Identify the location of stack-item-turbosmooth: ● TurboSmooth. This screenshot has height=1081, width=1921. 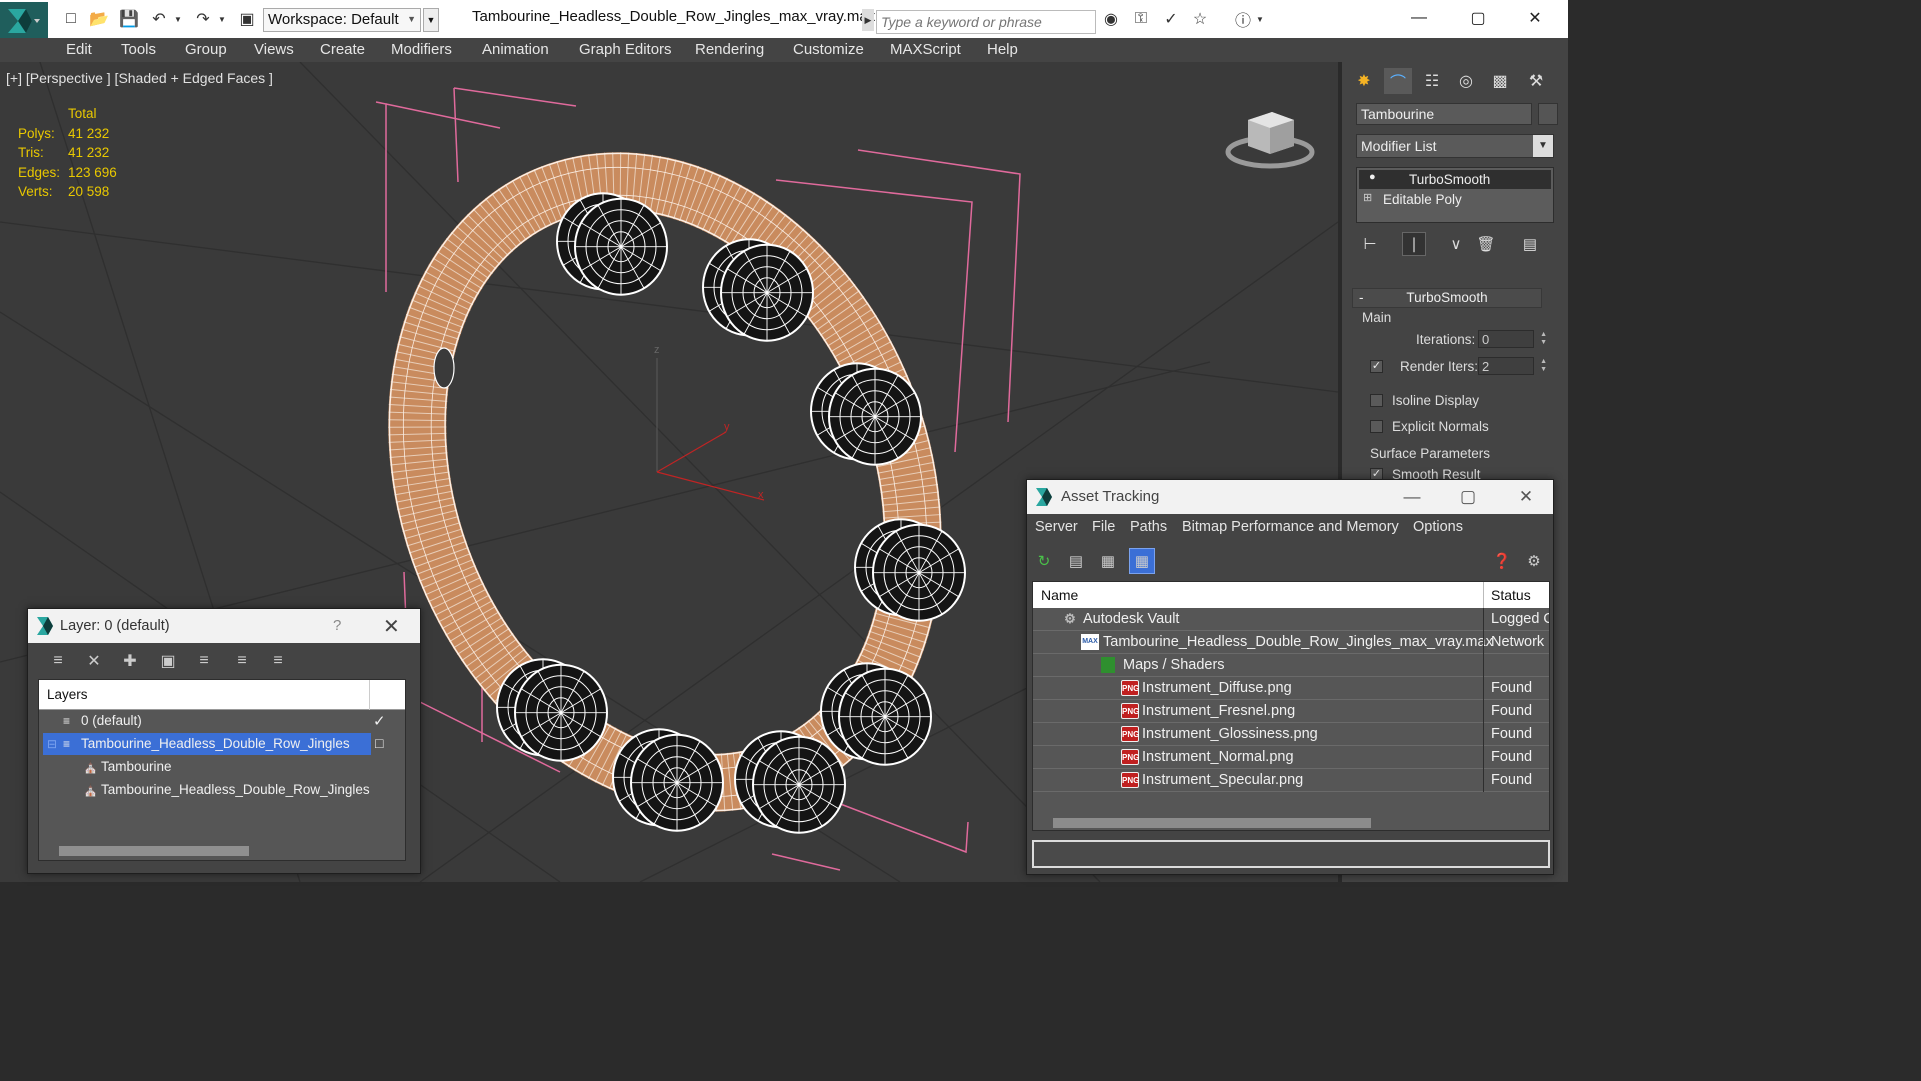
(1455, 179).